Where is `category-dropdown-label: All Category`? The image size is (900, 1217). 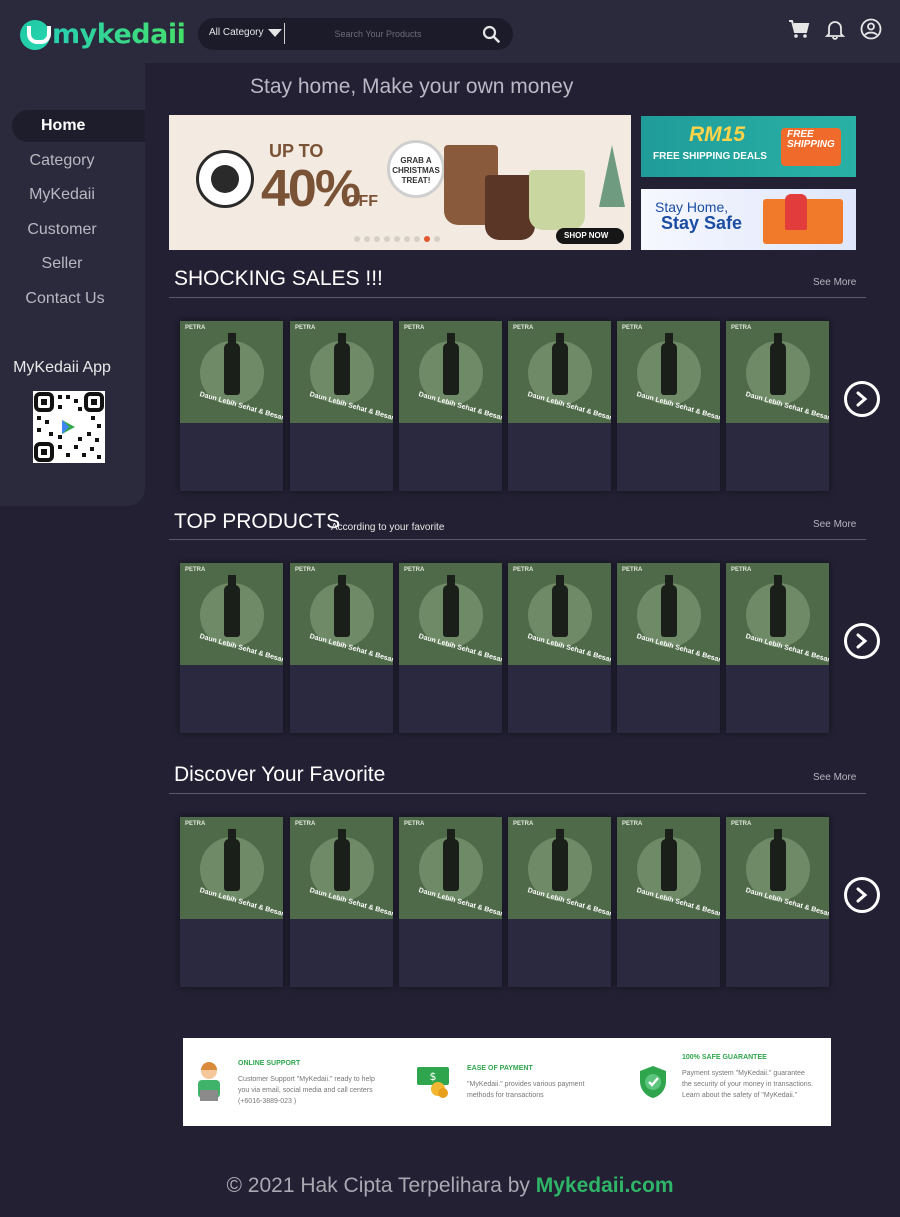 category-dropdown-label: All Category is located at coordinates (236, 32).